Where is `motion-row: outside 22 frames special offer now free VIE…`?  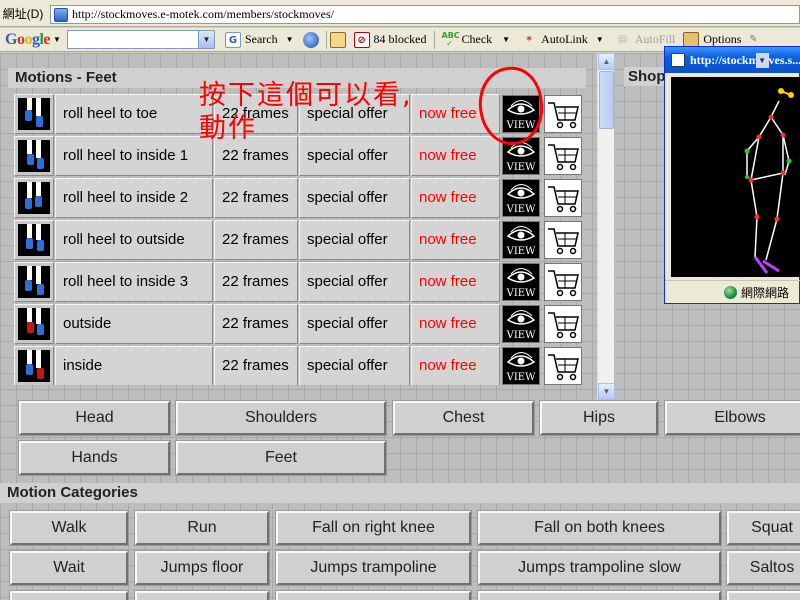
motion-row: outside 22 frames special offer now free VIE… is located at coordinates (305, 324).